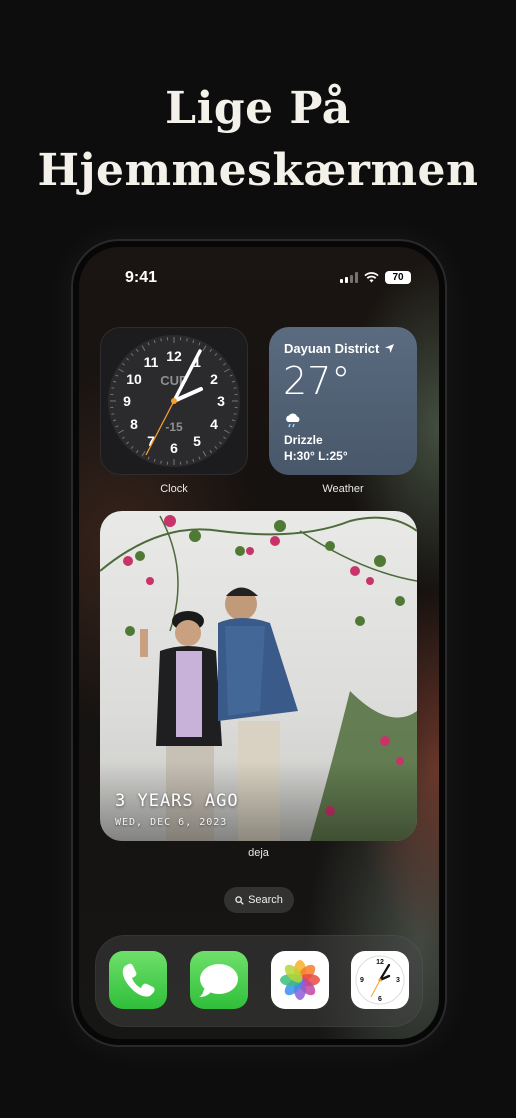 The height and width of the screenshot is (1118, 516). I want to click on clock-widget-label: Clock, so click(174, 489).